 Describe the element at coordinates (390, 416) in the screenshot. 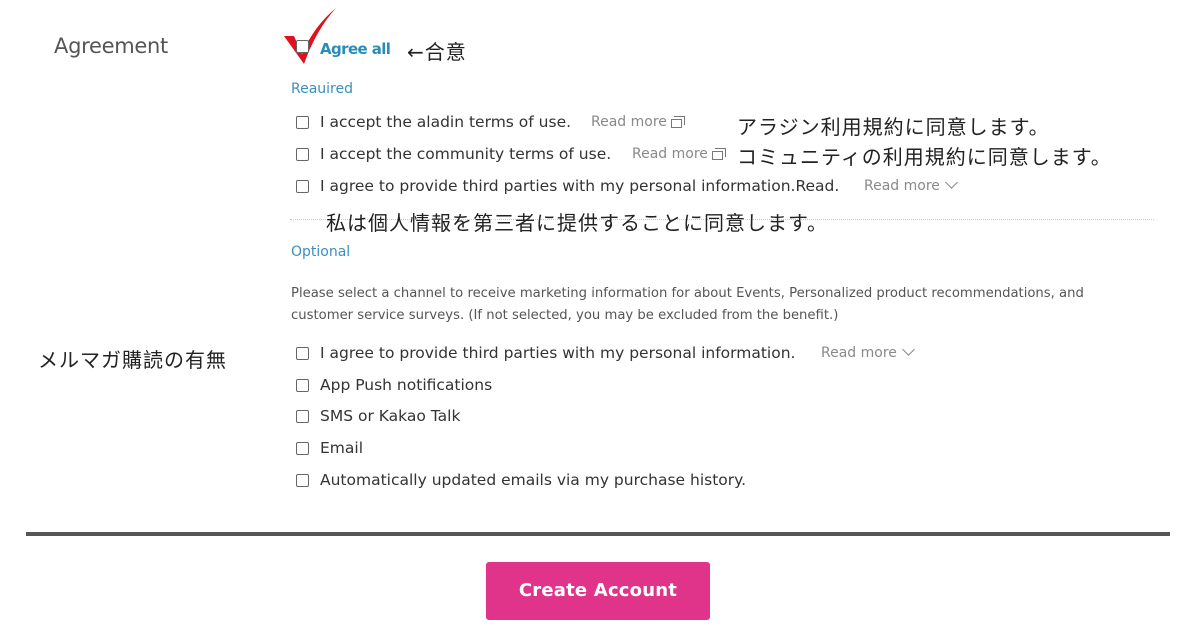

I see `checkbox-label: SMS or Kakao Talk` at that location.